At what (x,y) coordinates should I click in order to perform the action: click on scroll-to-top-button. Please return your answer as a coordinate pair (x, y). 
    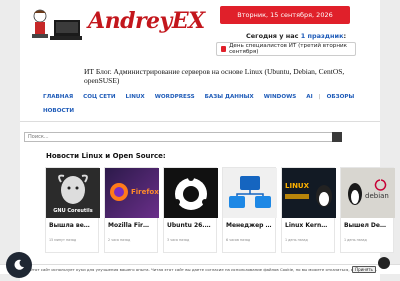
    Looking at the image, I should click on (384, 263).